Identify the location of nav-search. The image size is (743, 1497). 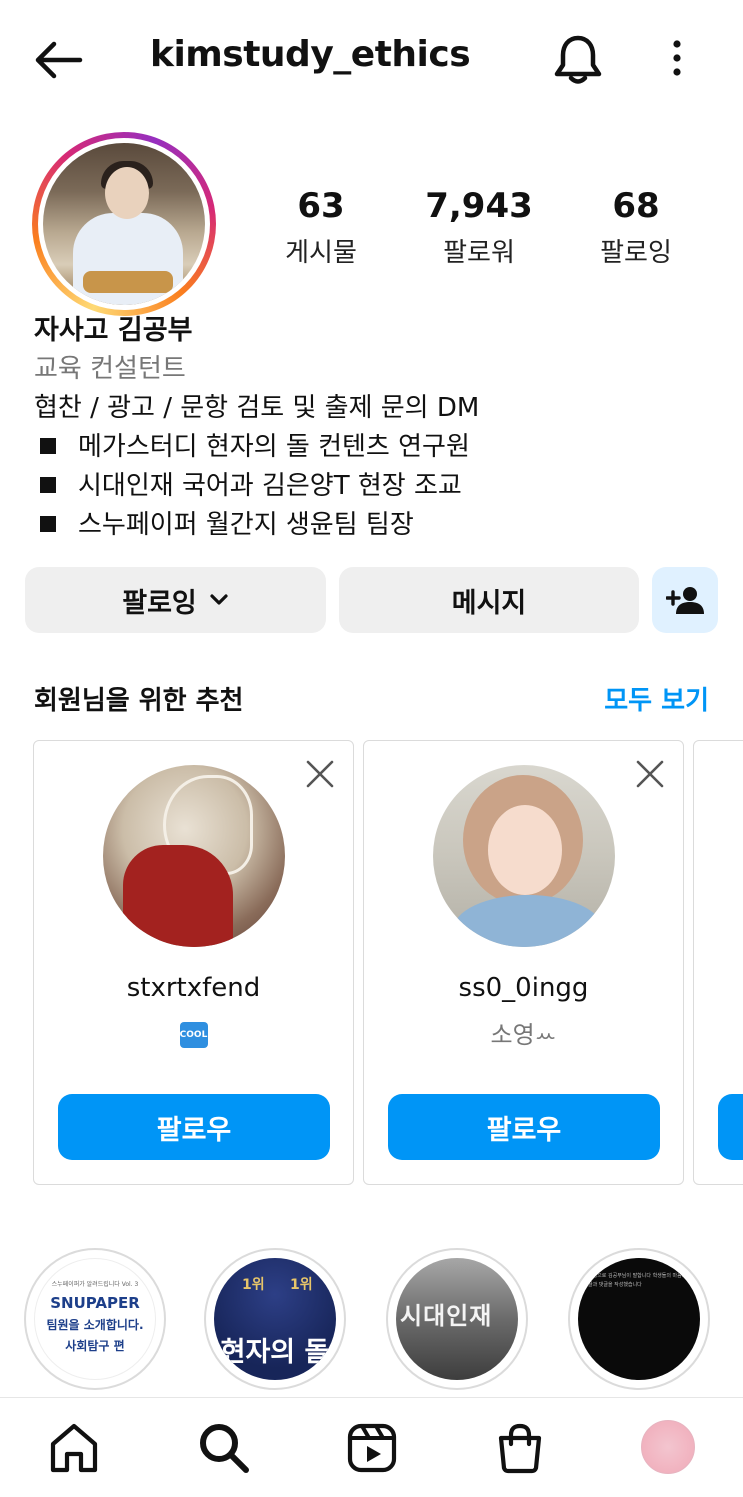
(224, 1448).